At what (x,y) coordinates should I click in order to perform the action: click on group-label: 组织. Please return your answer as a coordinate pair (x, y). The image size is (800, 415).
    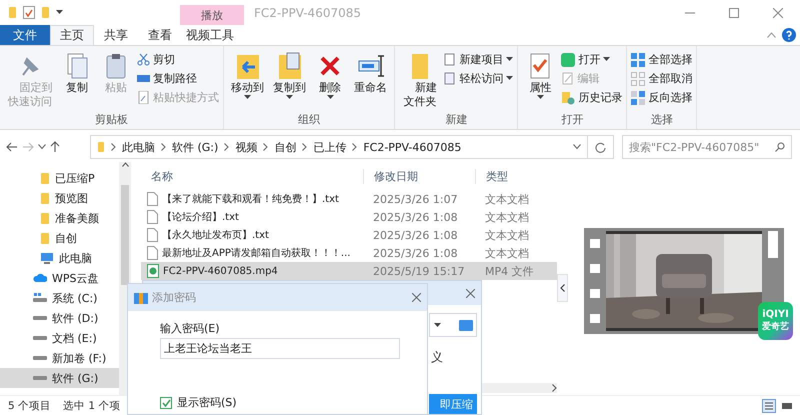
    Looking at the image, I should click on (309, 119).